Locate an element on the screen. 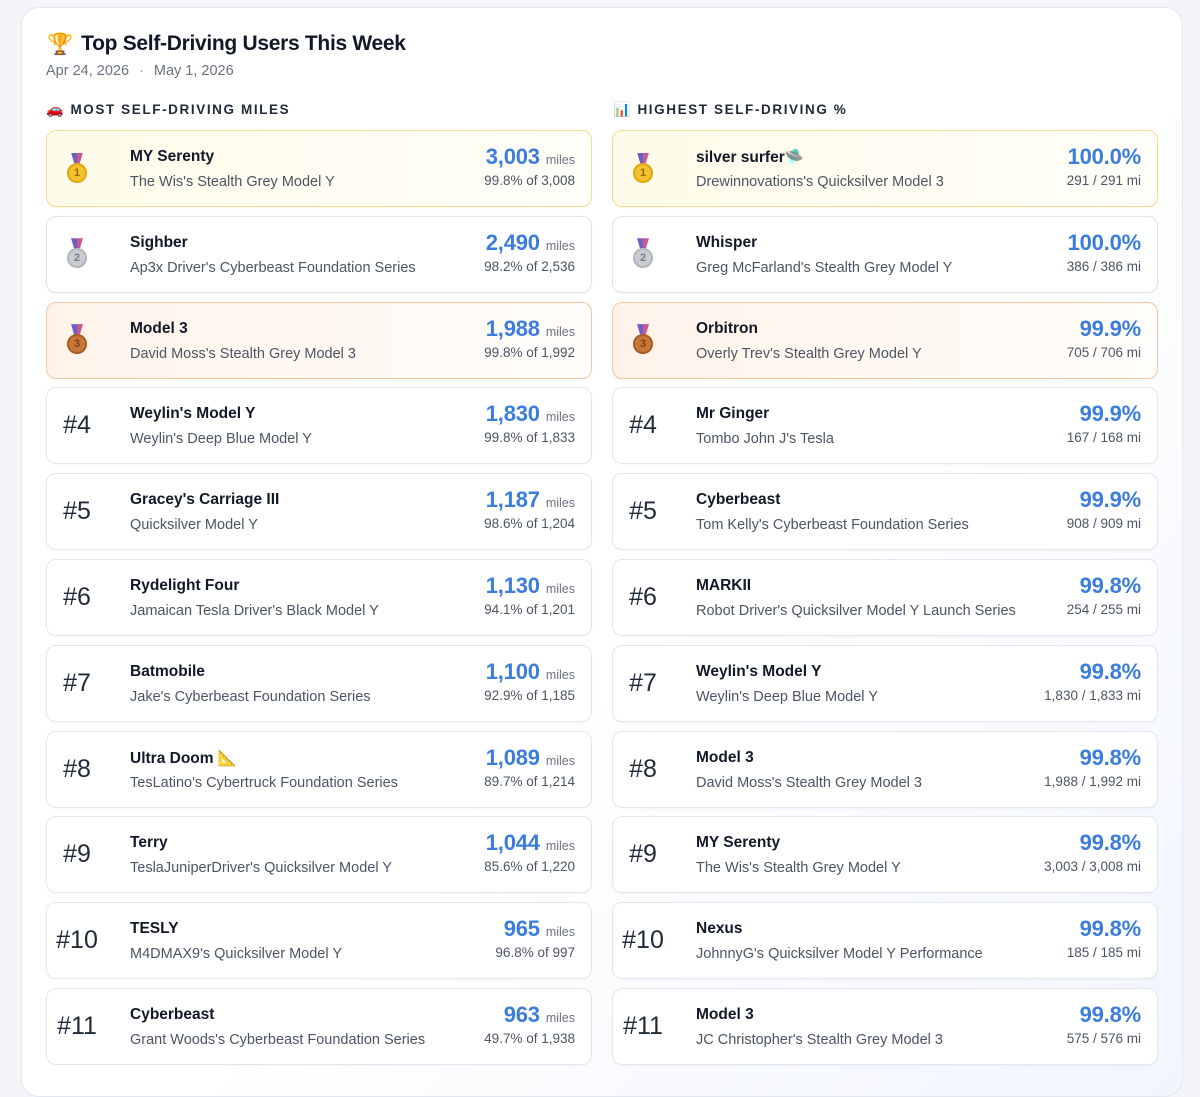  rank-badge: #9 is located at coordinates (643, 854).